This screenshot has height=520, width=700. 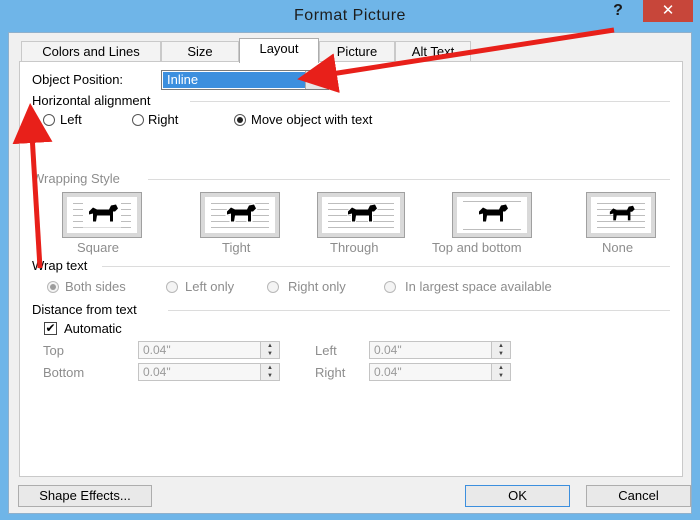 I want to click on checkmark-icon: ✔, so click(x=50, y=328).